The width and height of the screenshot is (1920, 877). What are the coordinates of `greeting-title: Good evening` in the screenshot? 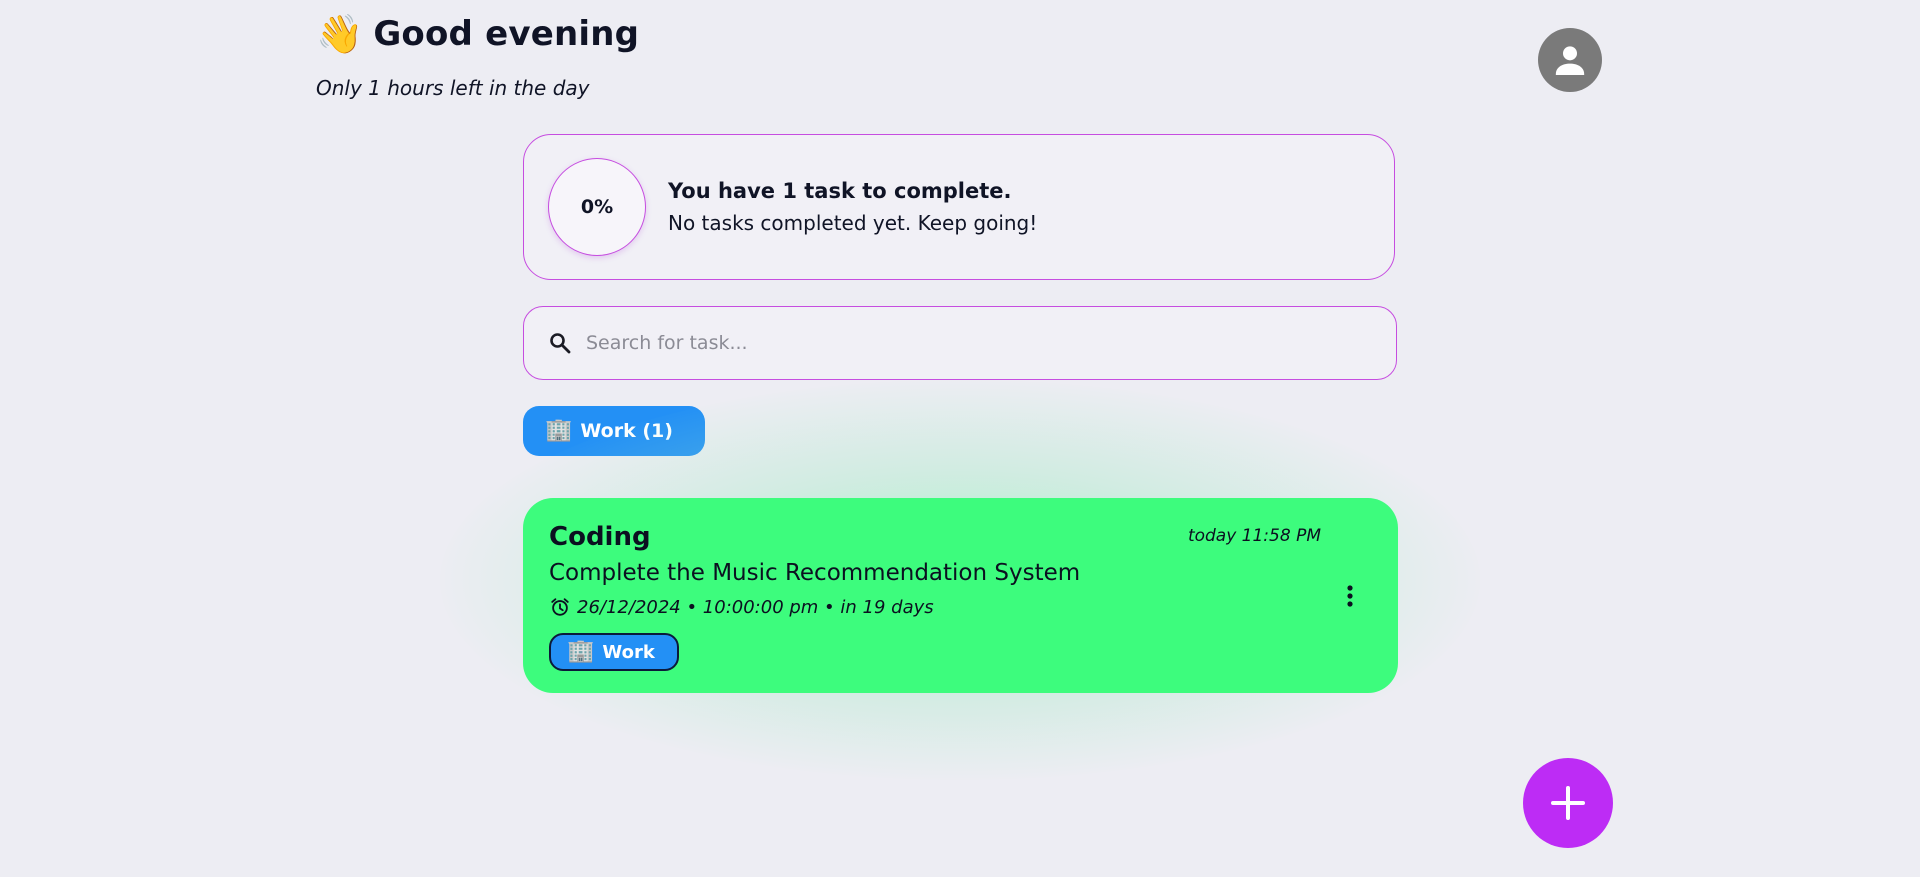 It's located at (506, 34).